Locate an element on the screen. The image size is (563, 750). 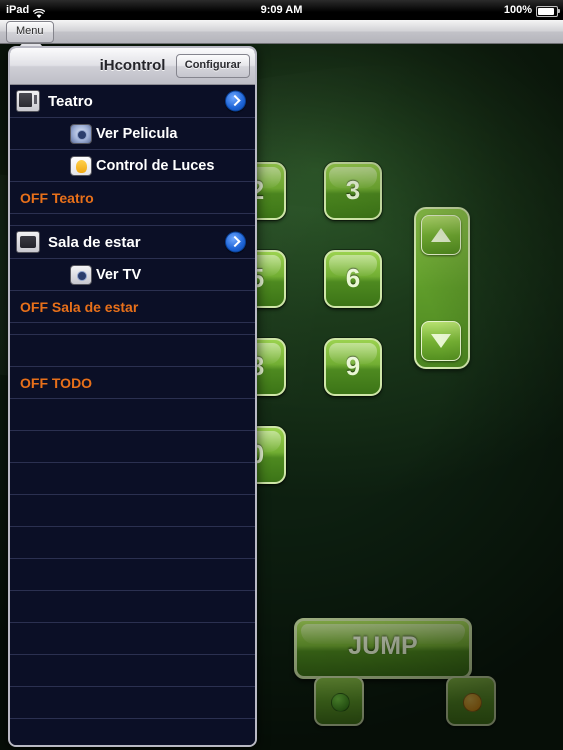
tv-icon is located at coordinates (28, 101).